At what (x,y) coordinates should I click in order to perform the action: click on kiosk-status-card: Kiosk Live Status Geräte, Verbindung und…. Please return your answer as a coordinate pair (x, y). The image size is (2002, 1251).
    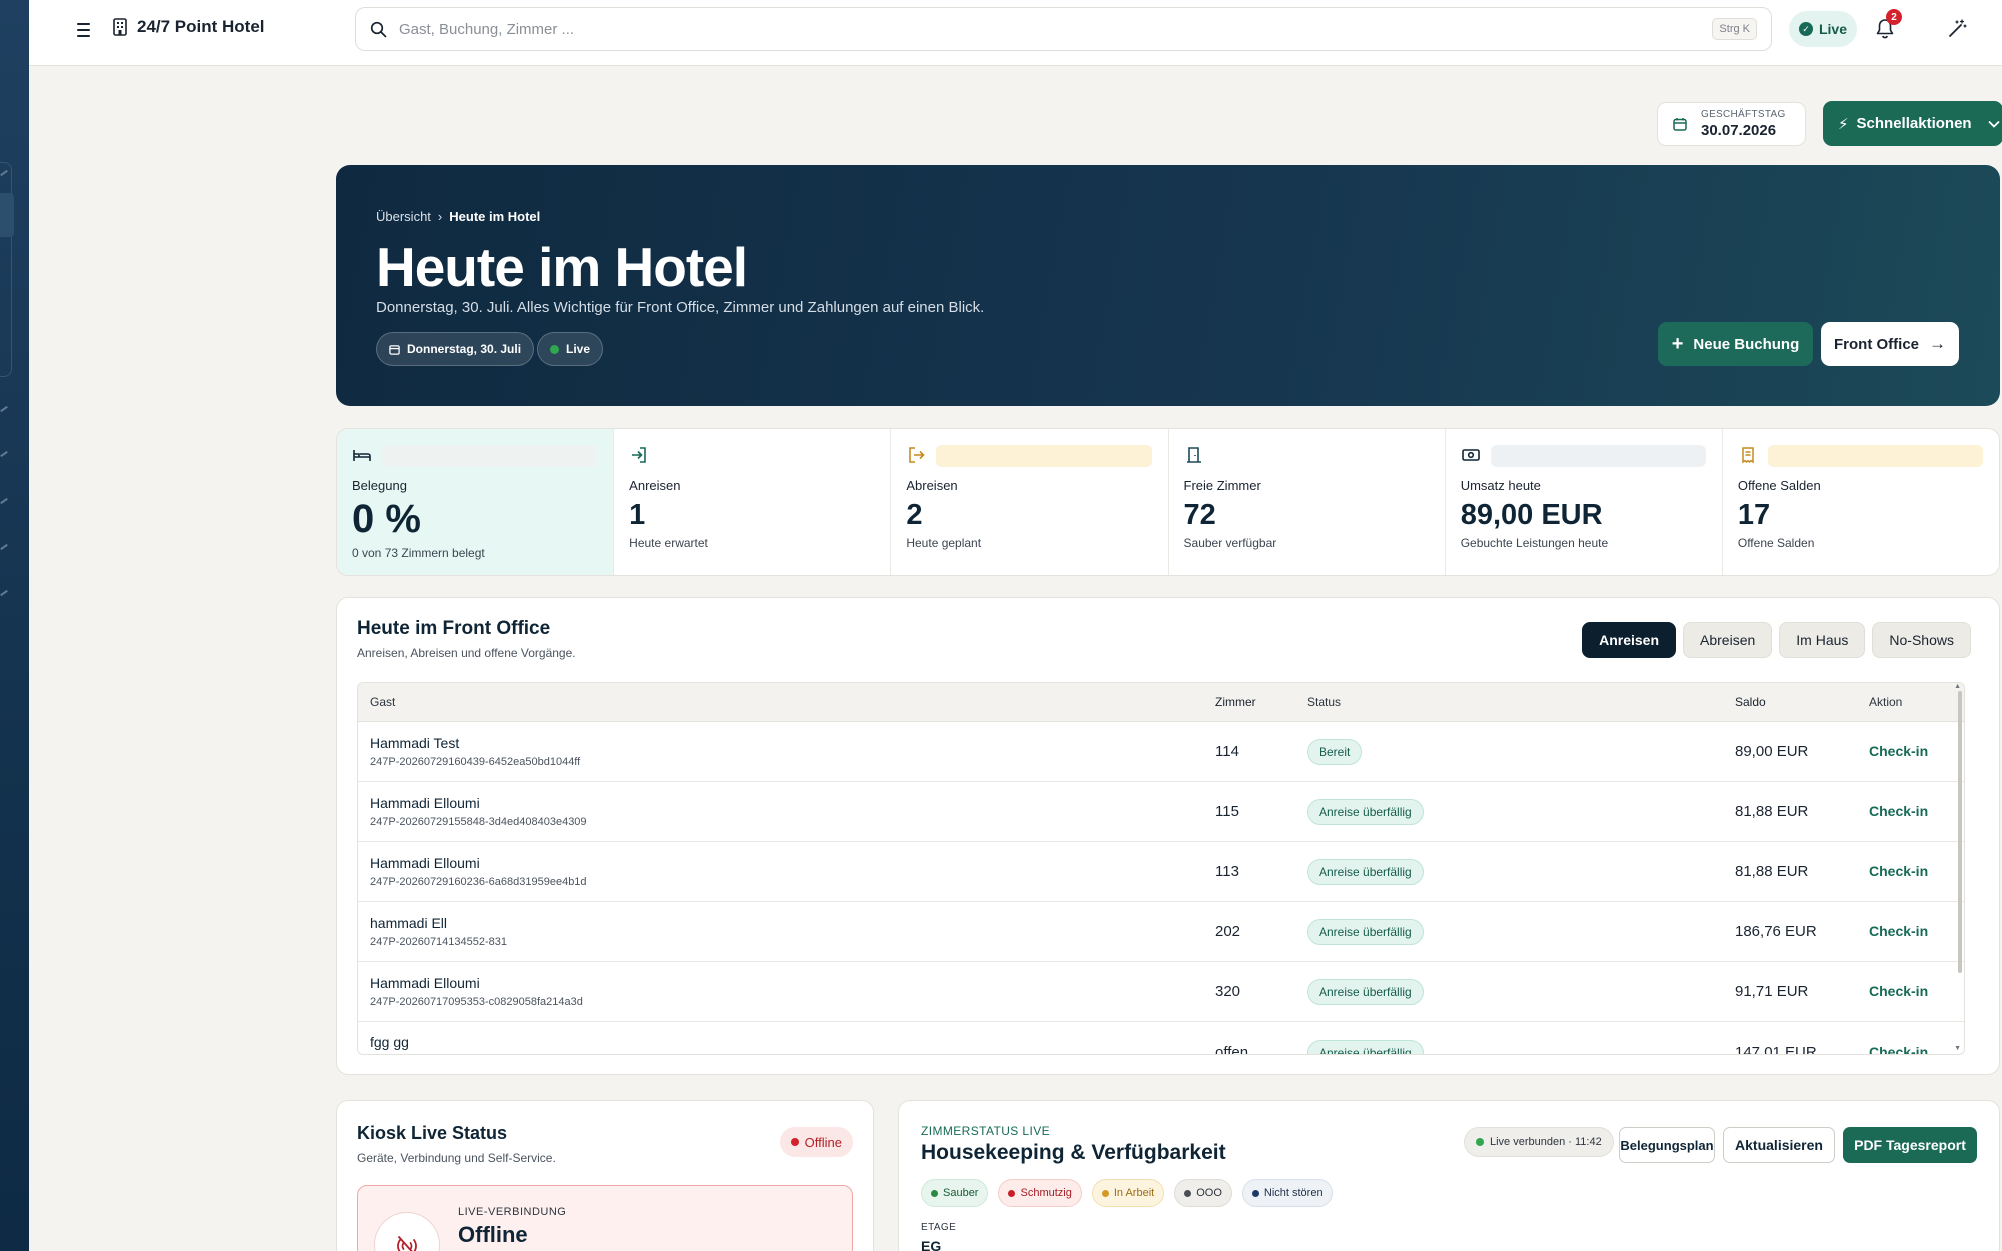
    Looking at the image, I should click on (605, 1175).